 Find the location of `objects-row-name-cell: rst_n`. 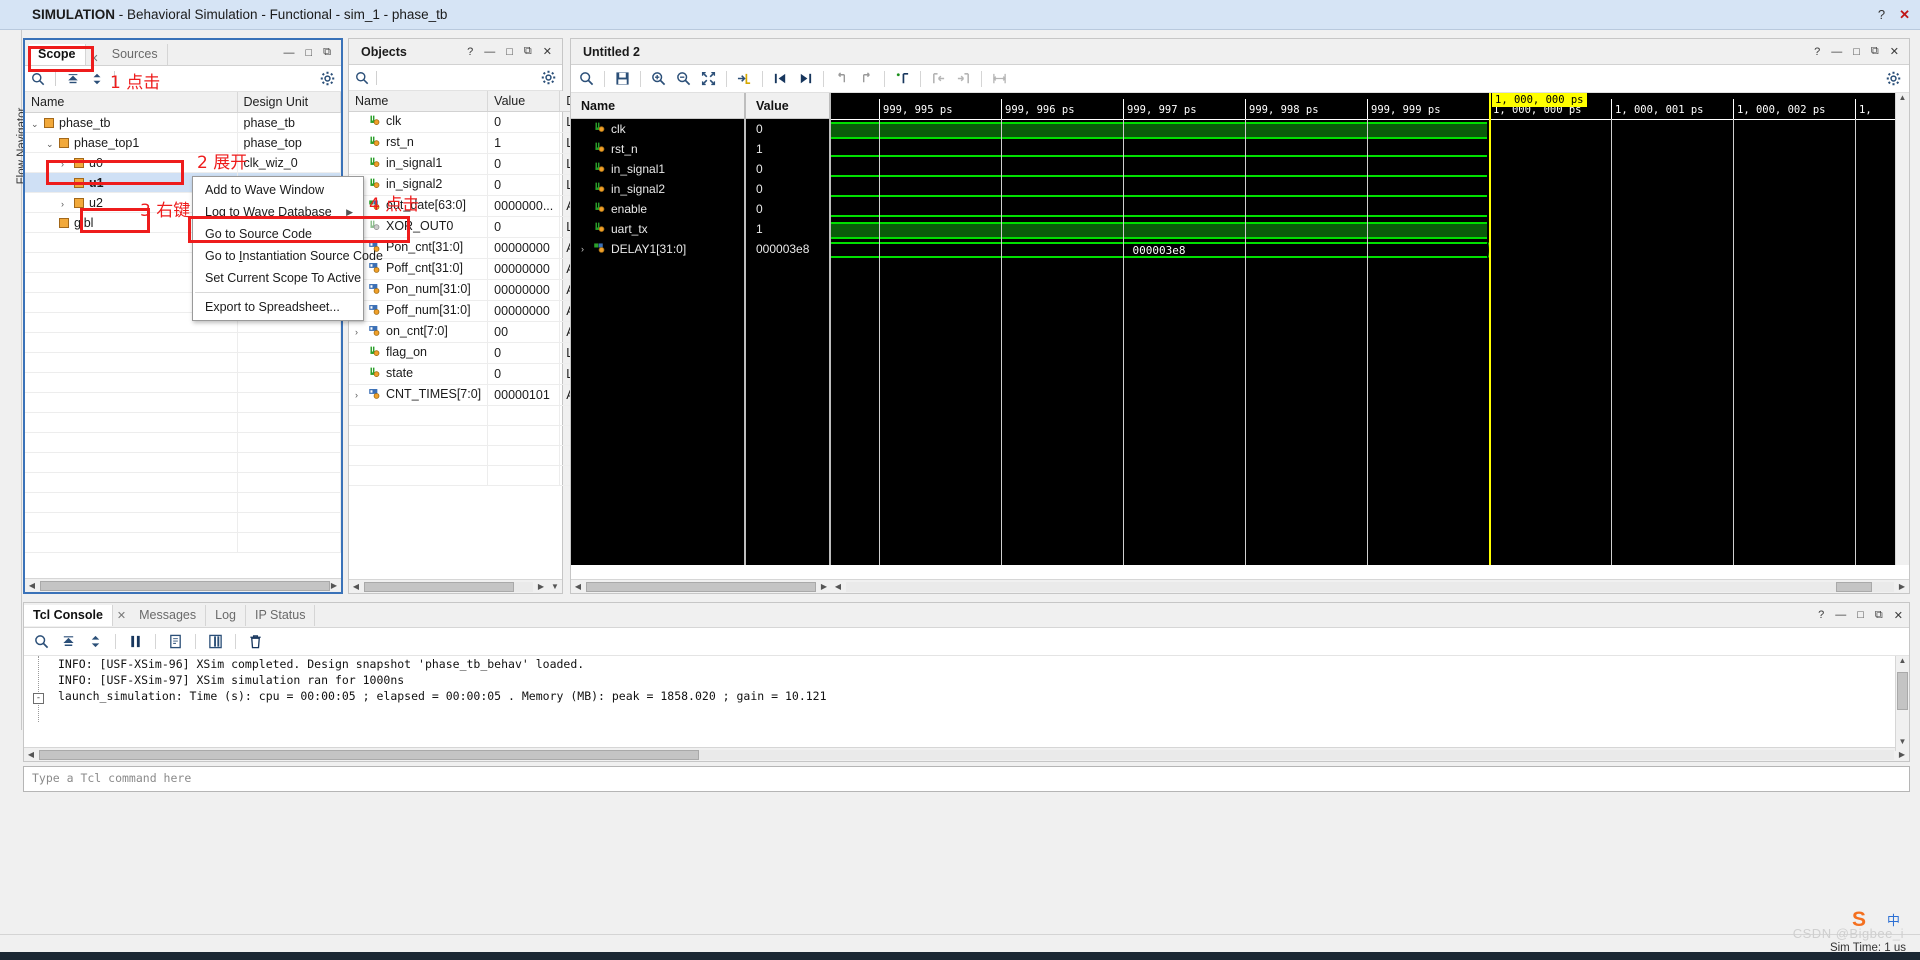

objects-row-name-cell: rst_n is located at coordinates (419, 143).